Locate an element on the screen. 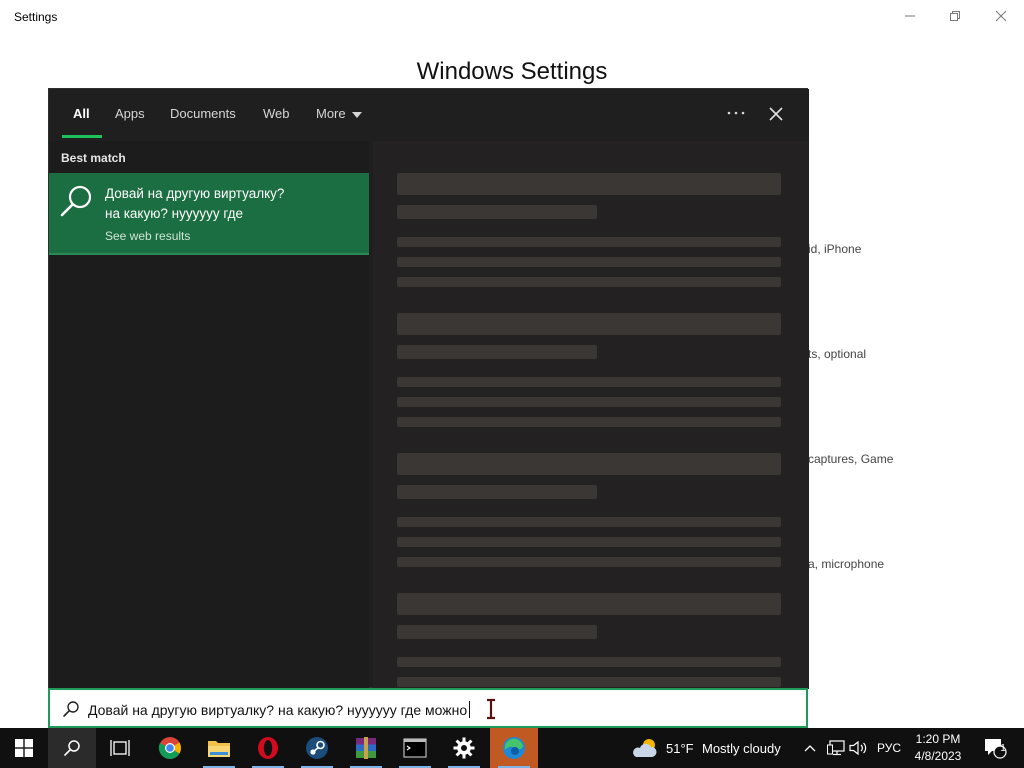  chevron-up-icon is located at coordinates (810, 748).